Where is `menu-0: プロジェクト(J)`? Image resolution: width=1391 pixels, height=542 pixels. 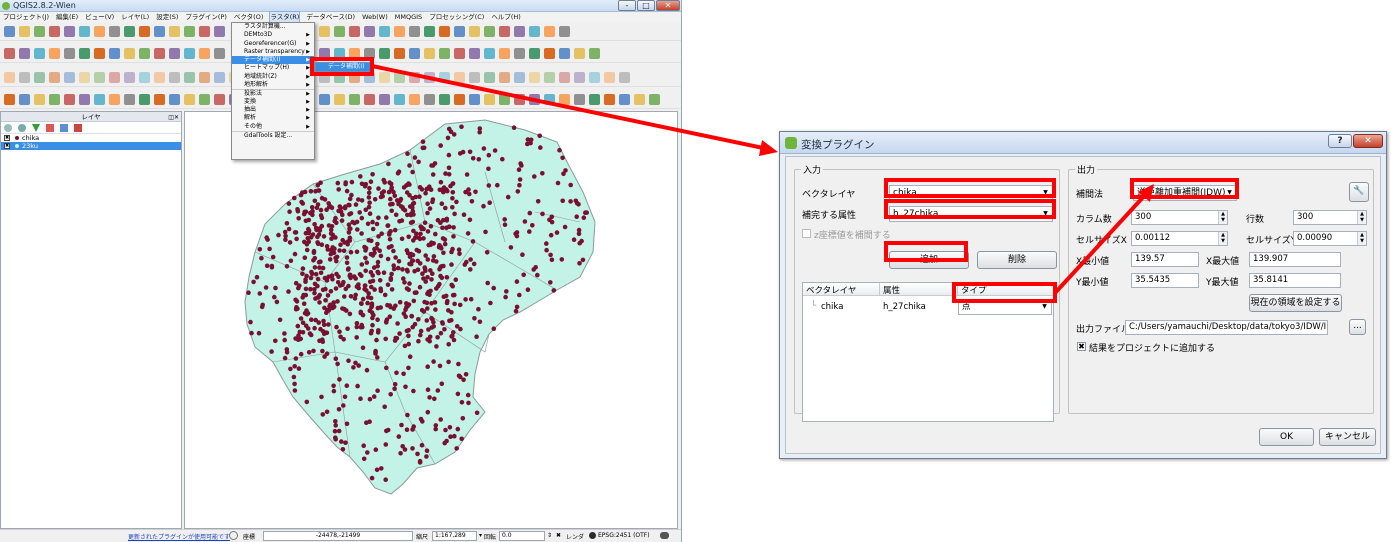 menu-0: プロジェクト(J) is located at coordinates (26, 17).